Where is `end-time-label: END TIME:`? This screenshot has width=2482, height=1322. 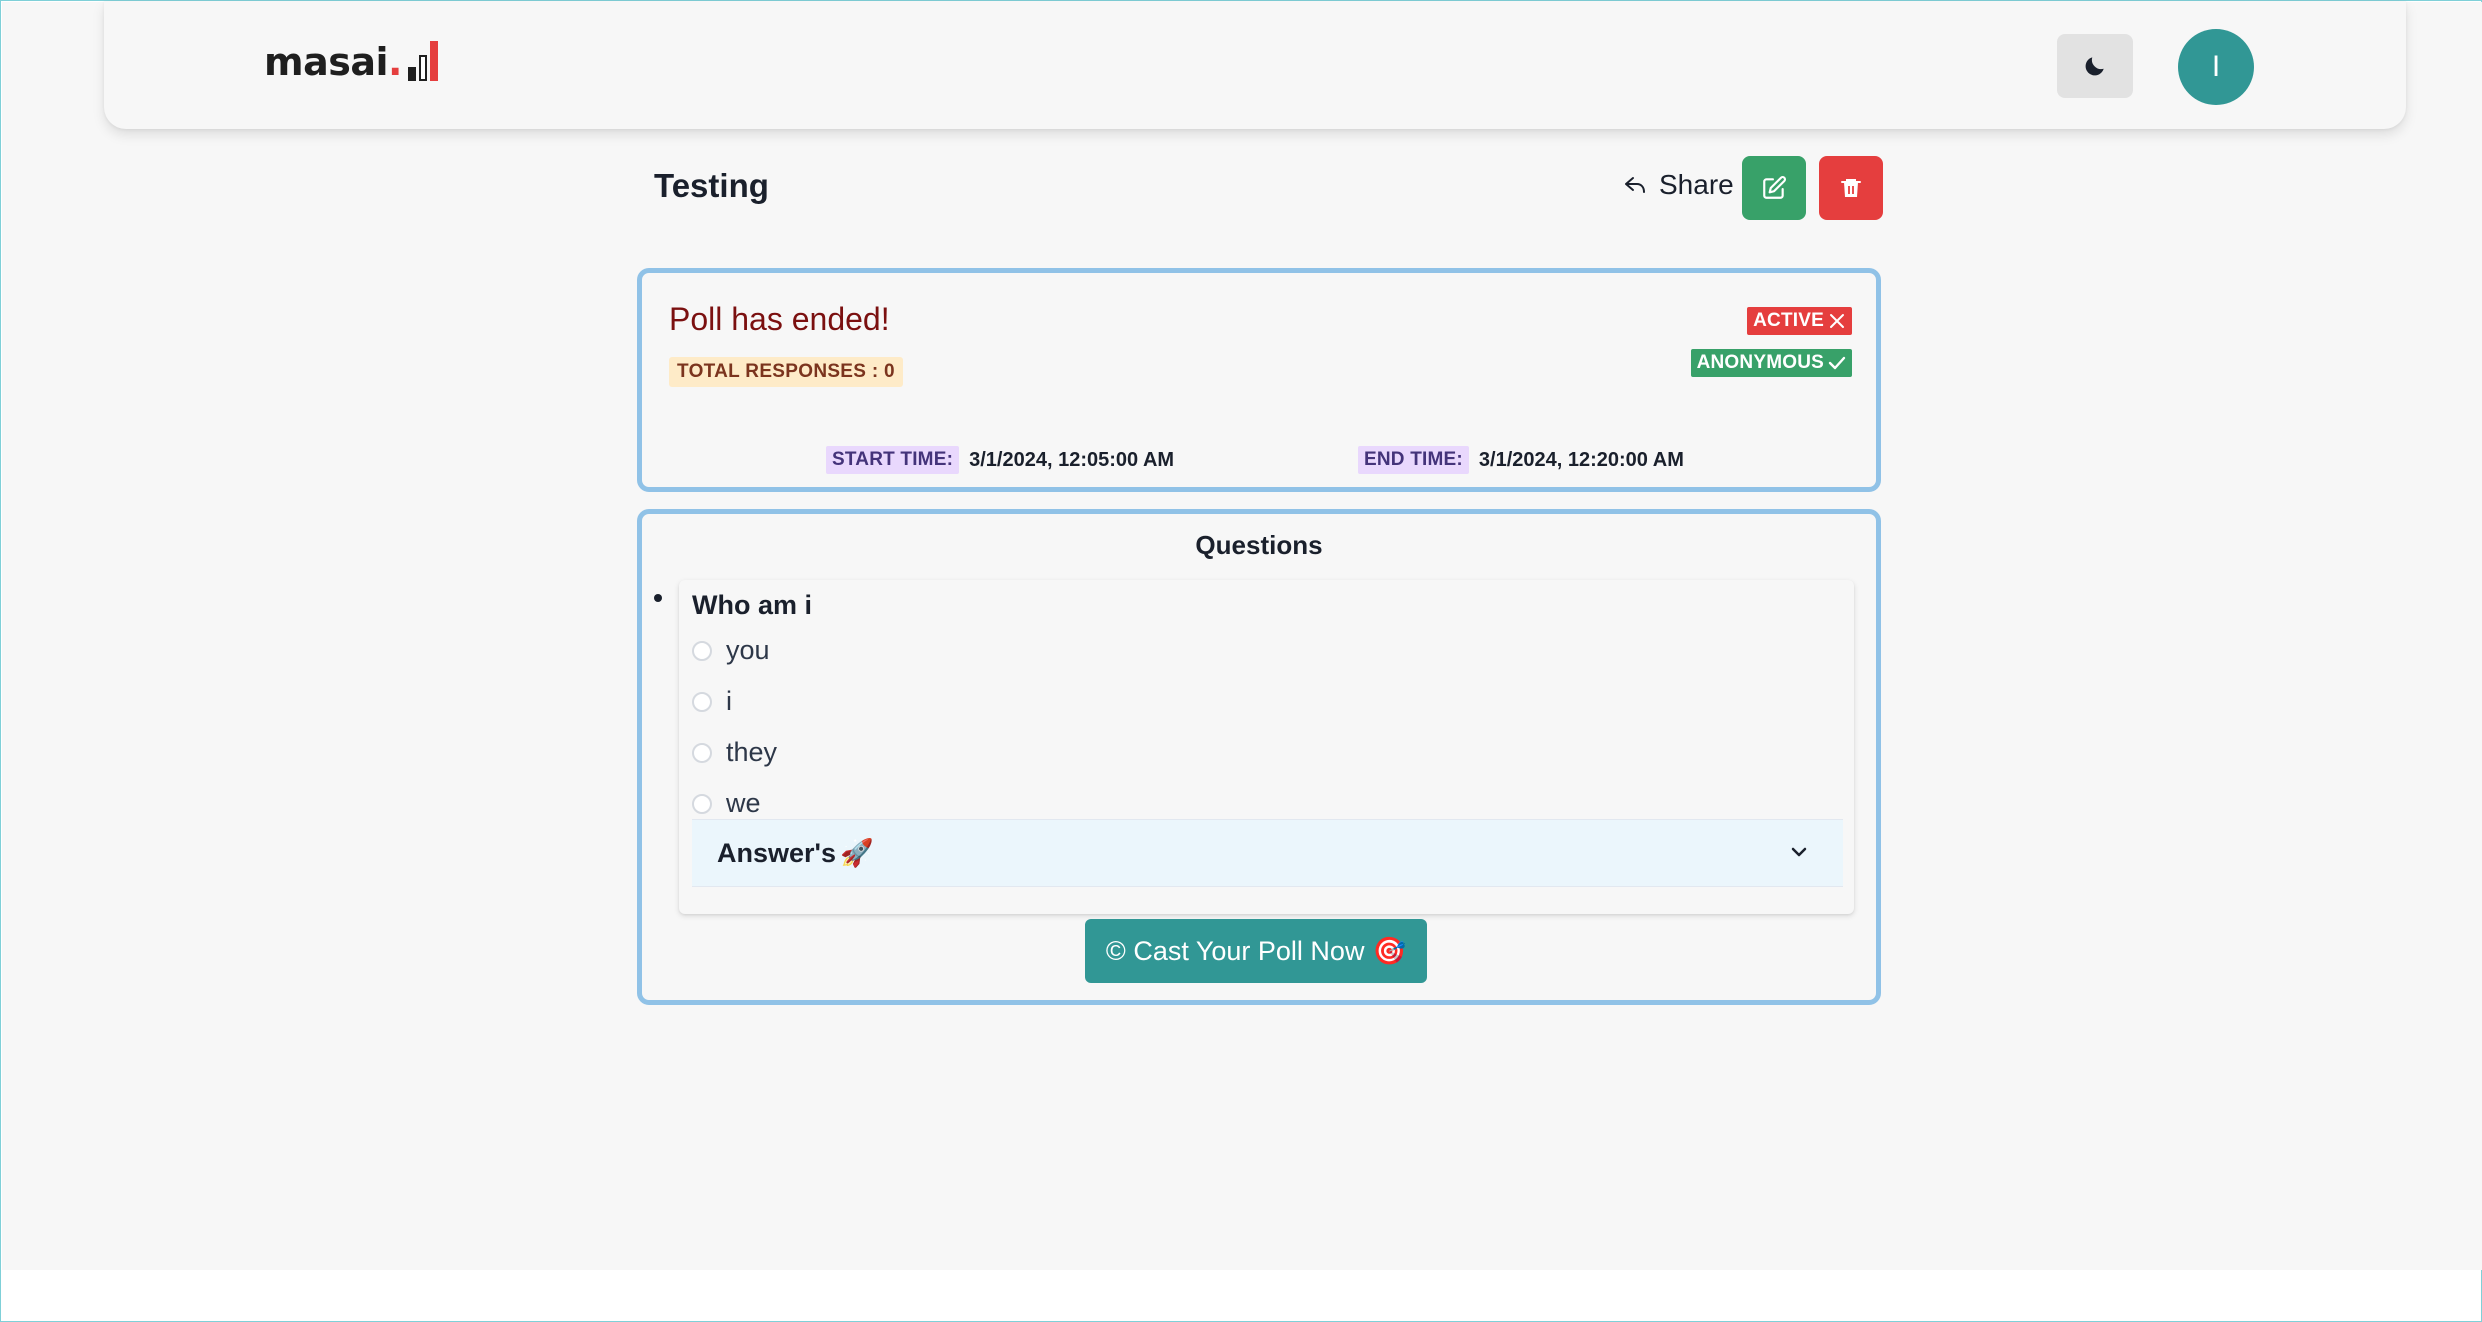
end-time-label: END TIME: is located at coordinates (1413, 460).